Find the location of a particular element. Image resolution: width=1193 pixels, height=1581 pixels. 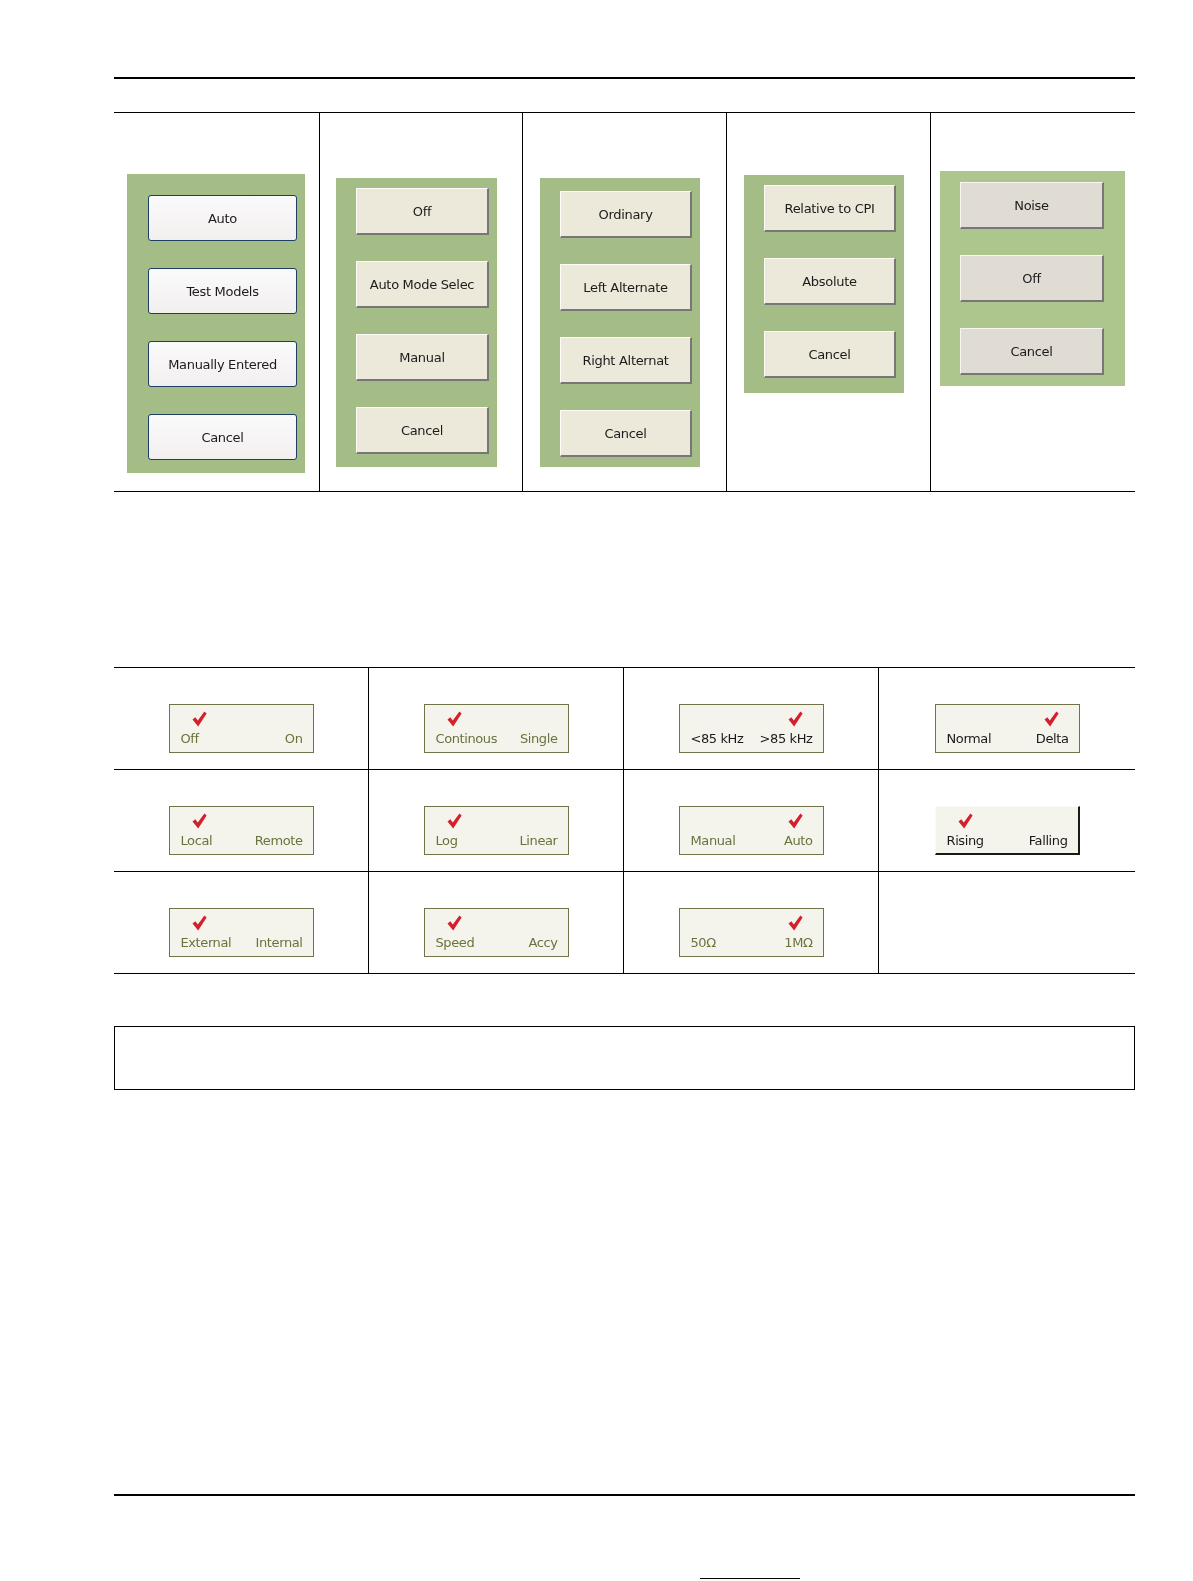

option-label: Single is located at coordinates (538, 739).